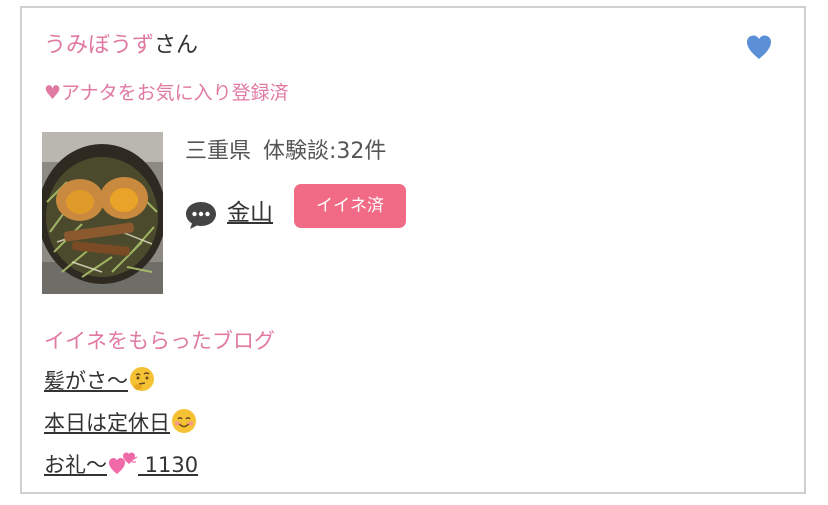  I want to click on blog-item: お礼〜 1130, so click(121, 471).